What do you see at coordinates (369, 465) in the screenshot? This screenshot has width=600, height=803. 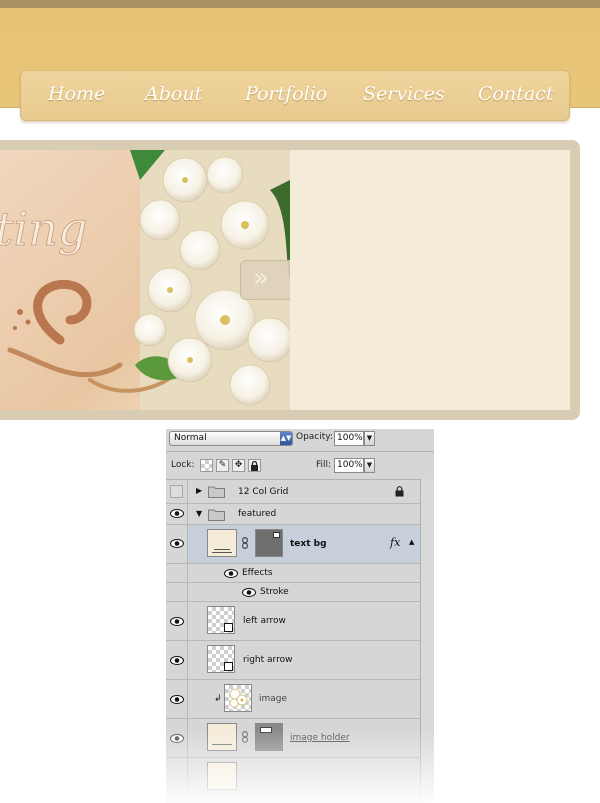 I see `fill-dropdown-icon: ▼` at bounding box center [369, 465].